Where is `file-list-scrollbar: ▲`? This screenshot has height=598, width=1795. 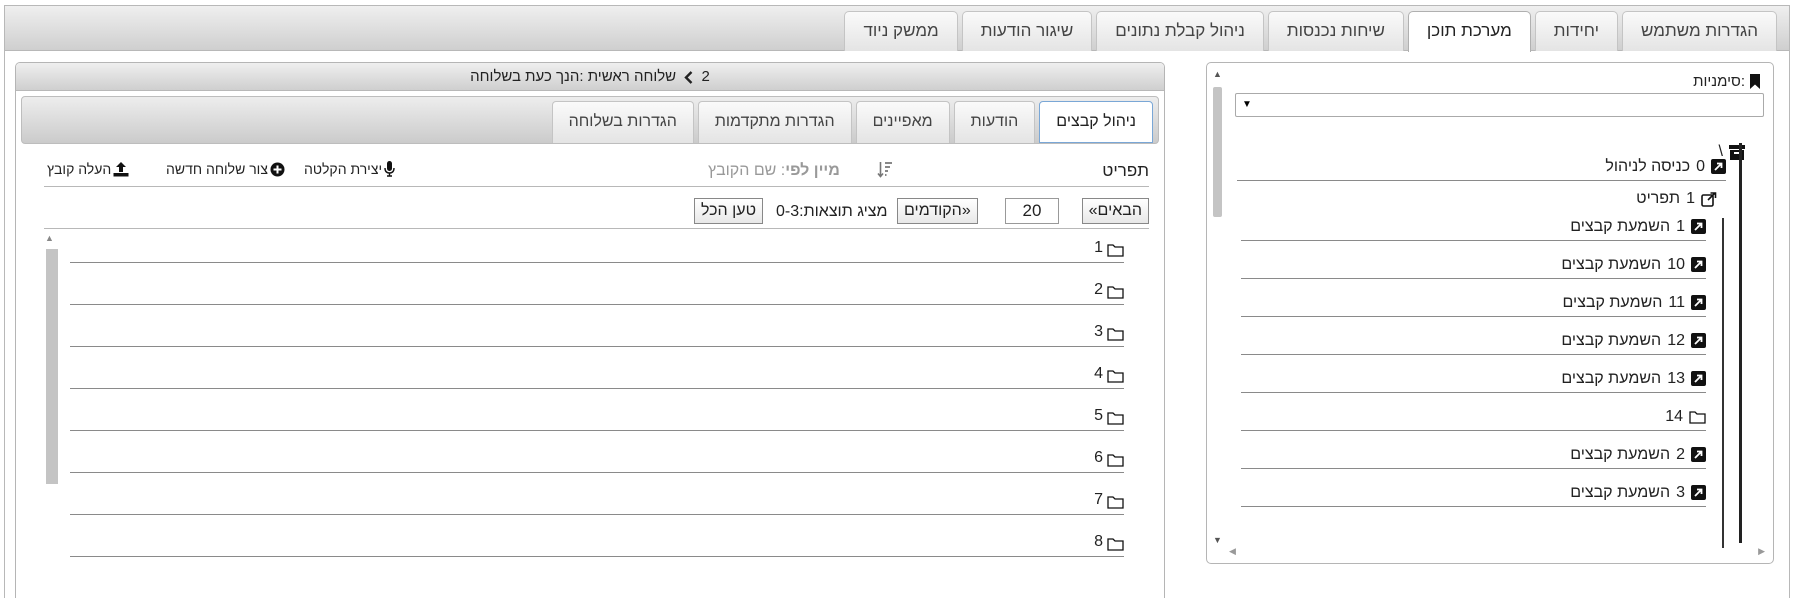
file-list-scrollbar: ▲ is located at coordinates (51, 415).